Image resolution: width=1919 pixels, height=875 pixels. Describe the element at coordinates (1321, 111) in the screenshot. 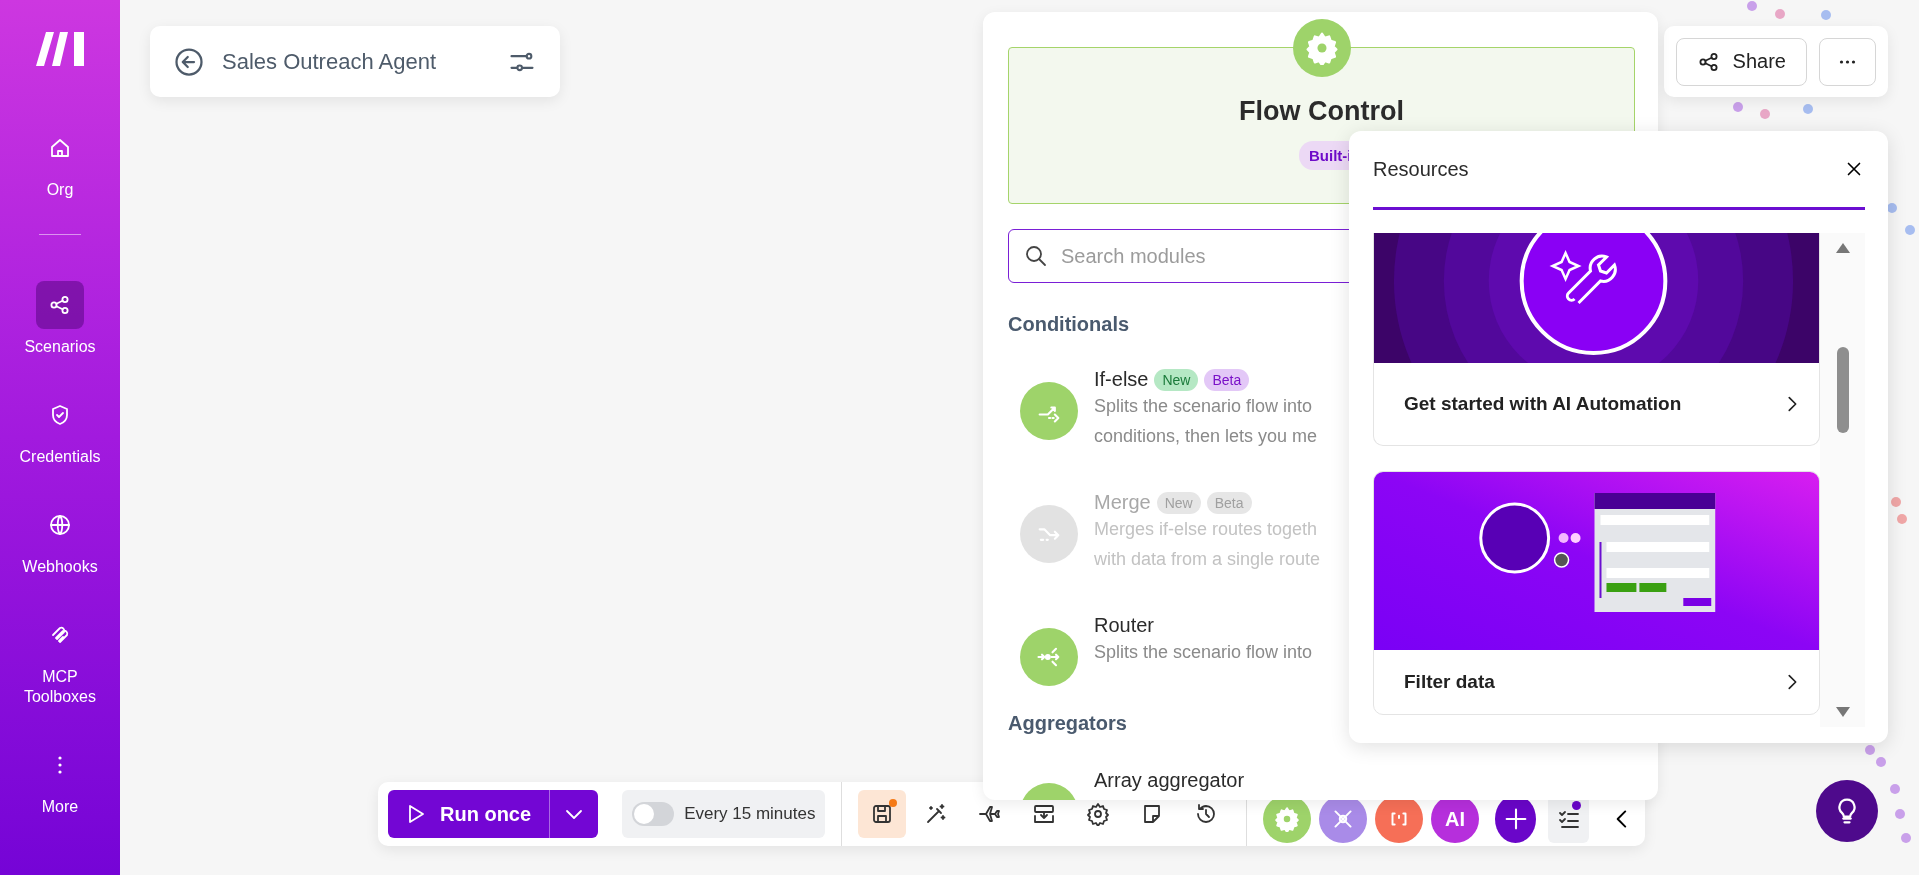

I see `module-title: Flow Control` at that location.